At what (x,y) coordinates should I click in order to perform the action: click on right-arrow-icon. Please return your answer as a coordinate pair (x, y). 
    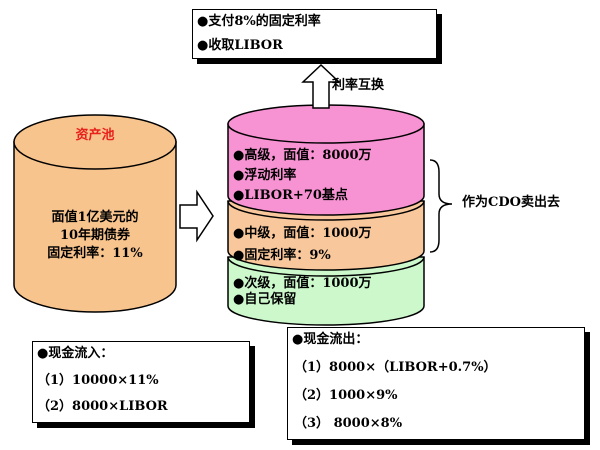
    Looking at the image, I should click on (196, 216).